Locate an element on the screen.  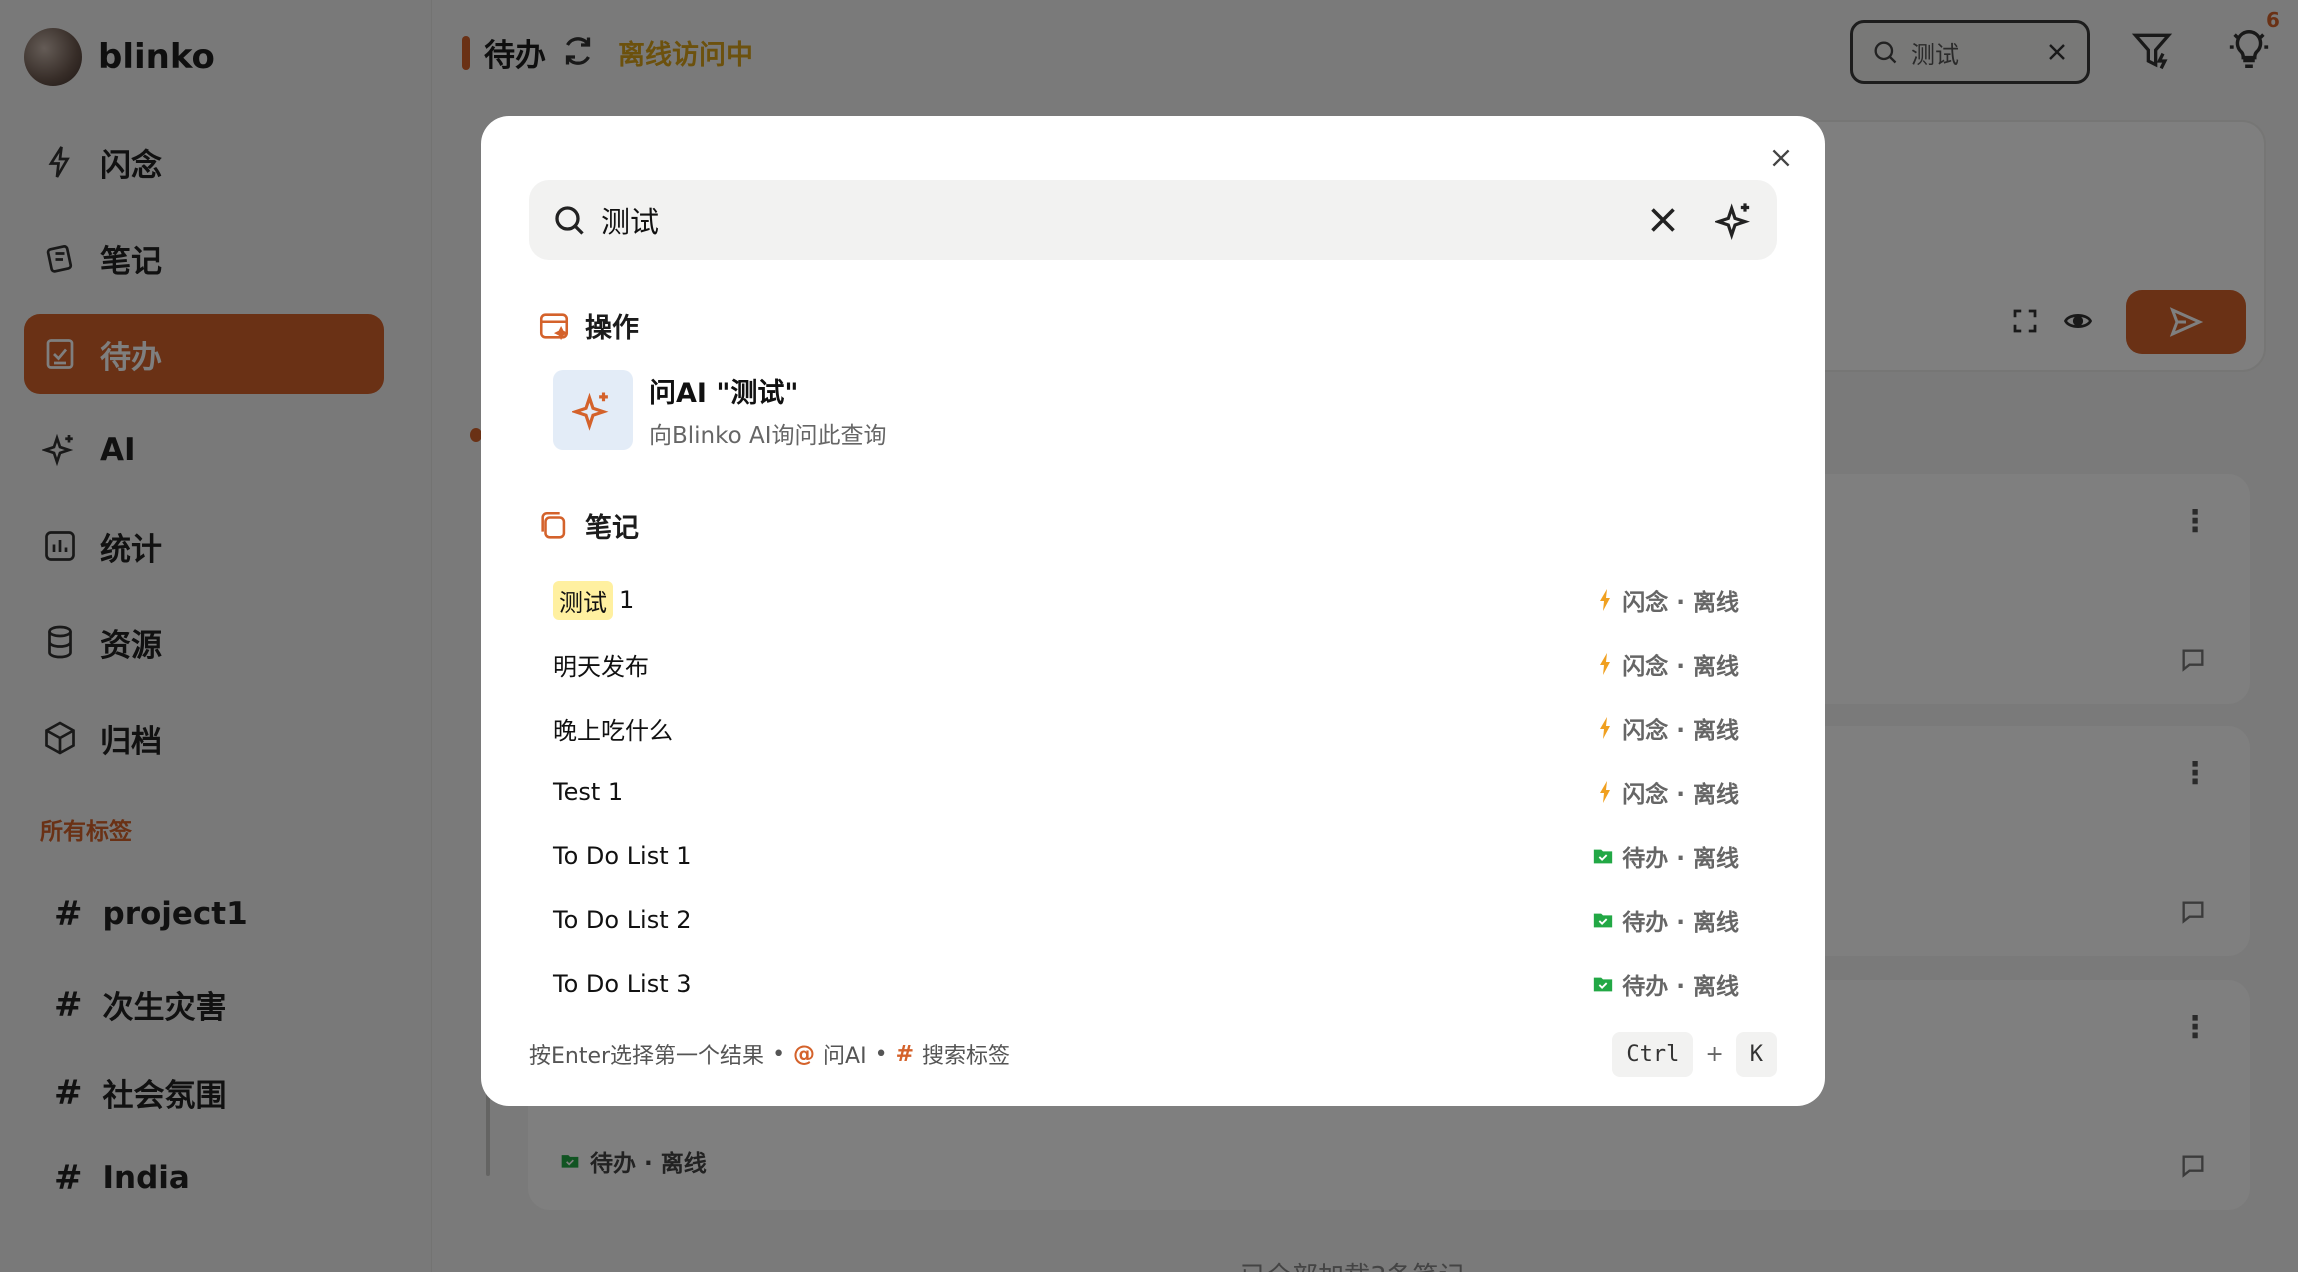
dialog-search-bar is located at coordinates (1153, 220).